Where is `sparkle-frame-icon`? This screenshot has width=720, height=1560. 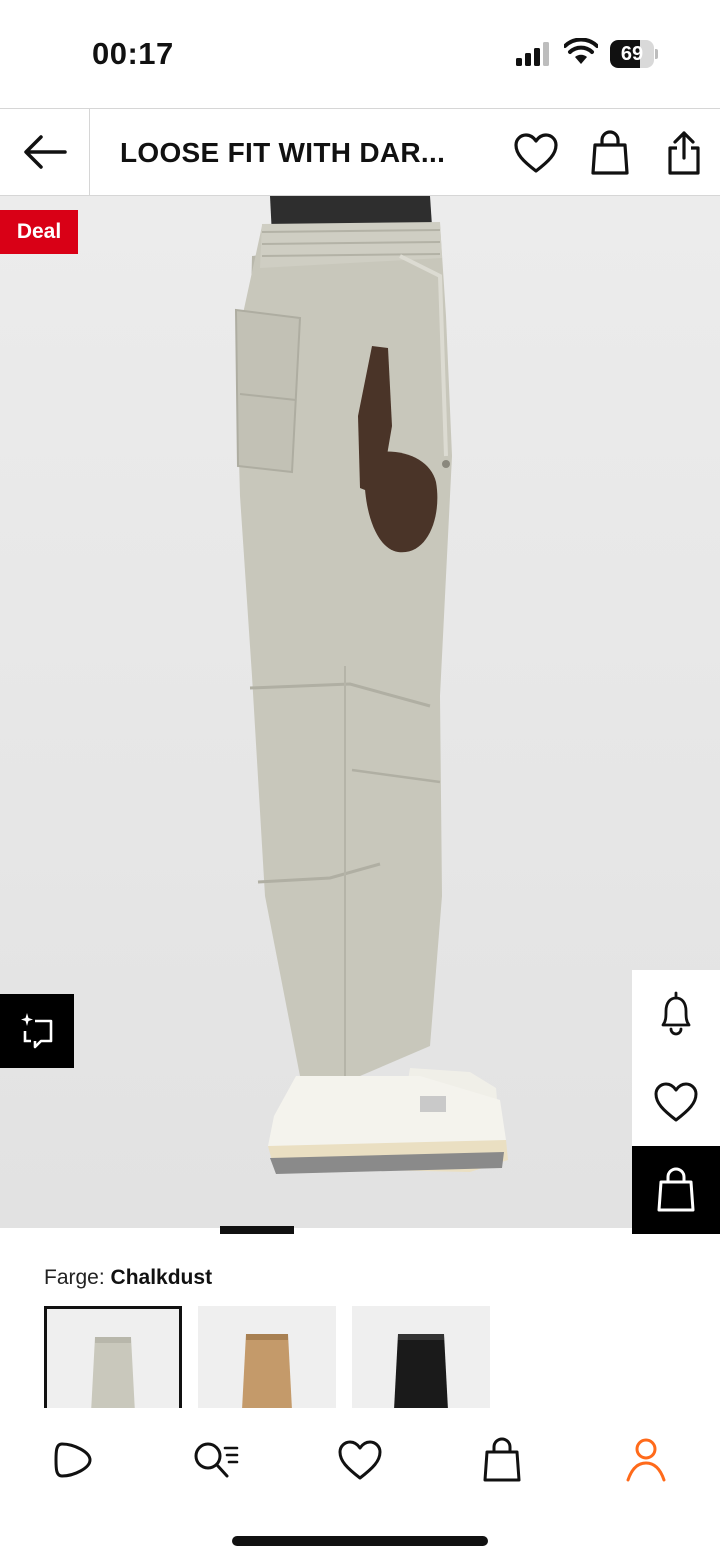 sparkle-frame-icon is located at coordinates (37, 1031).